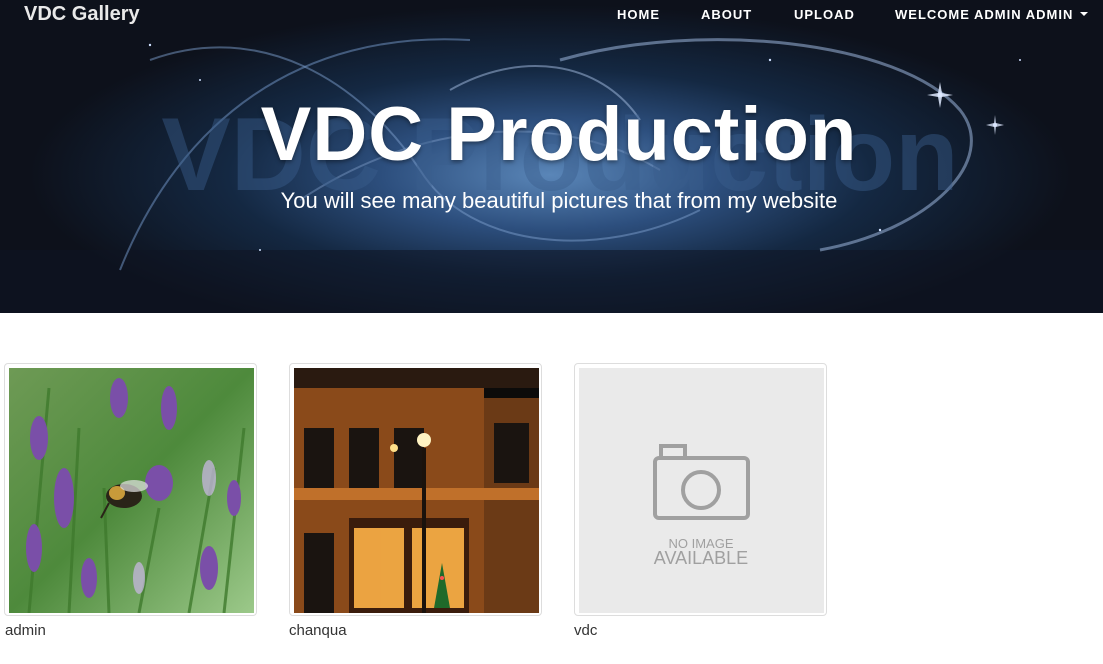 This screenshot has width=1103, height=664. Describe the element at coordinates (638, 14) in the screenshot. I see `nav-home-link: HOME` at that location.